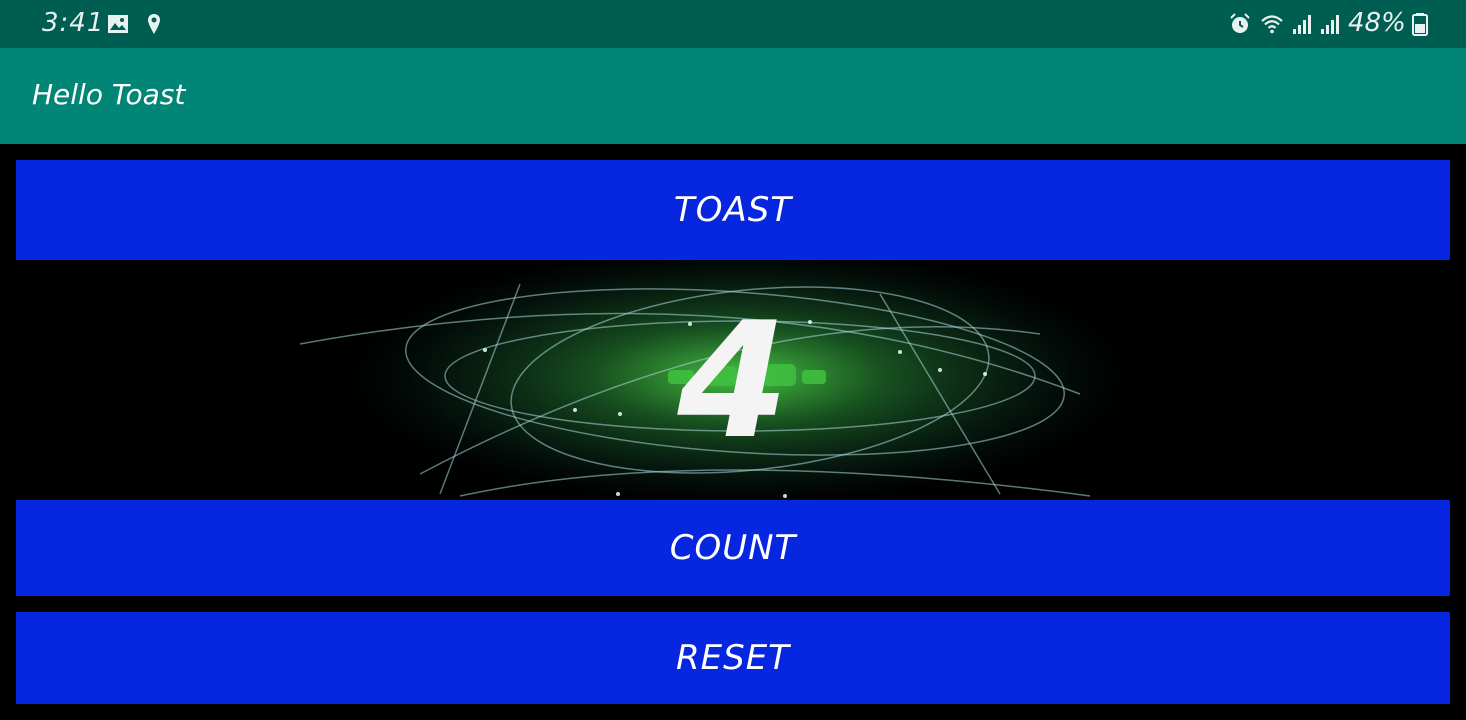  What do you see at coordinates (1272, 24) in the screenshot?
I see `wifi-icon` at bounding box center [1272, 24].